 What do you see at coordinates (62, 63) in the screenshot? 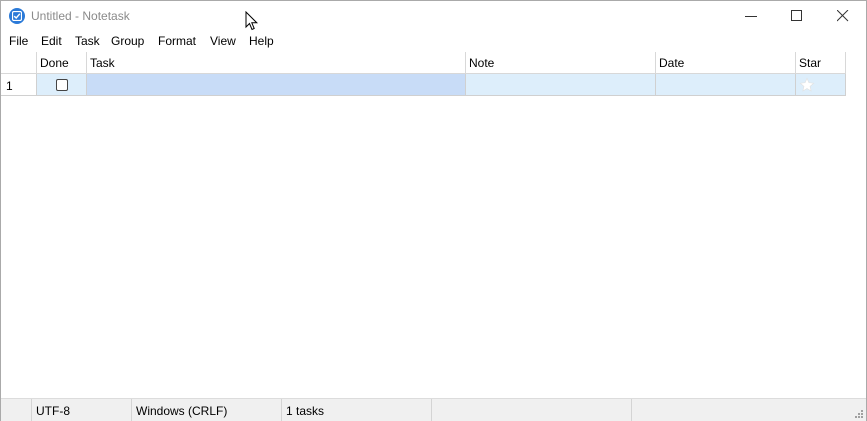
I see `column-header-done: Done` at bounding box center [62, 63].